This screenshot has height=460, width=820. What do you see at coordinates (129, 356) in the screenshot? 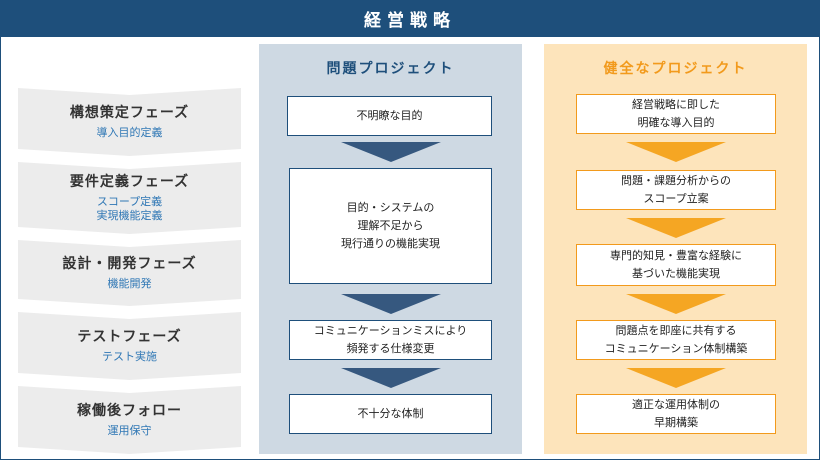
I see `phase-subtitle: テスト実施` at bounding box center [129, 356].